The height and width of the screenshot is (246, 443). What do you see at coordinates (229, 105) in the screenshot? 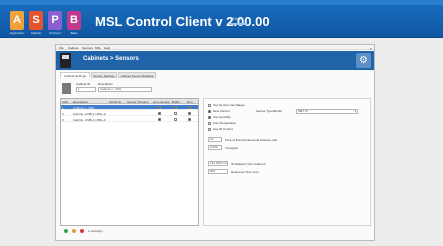
I see `option-label: Use Sensor Use Range` at bounding box center [229, 105].